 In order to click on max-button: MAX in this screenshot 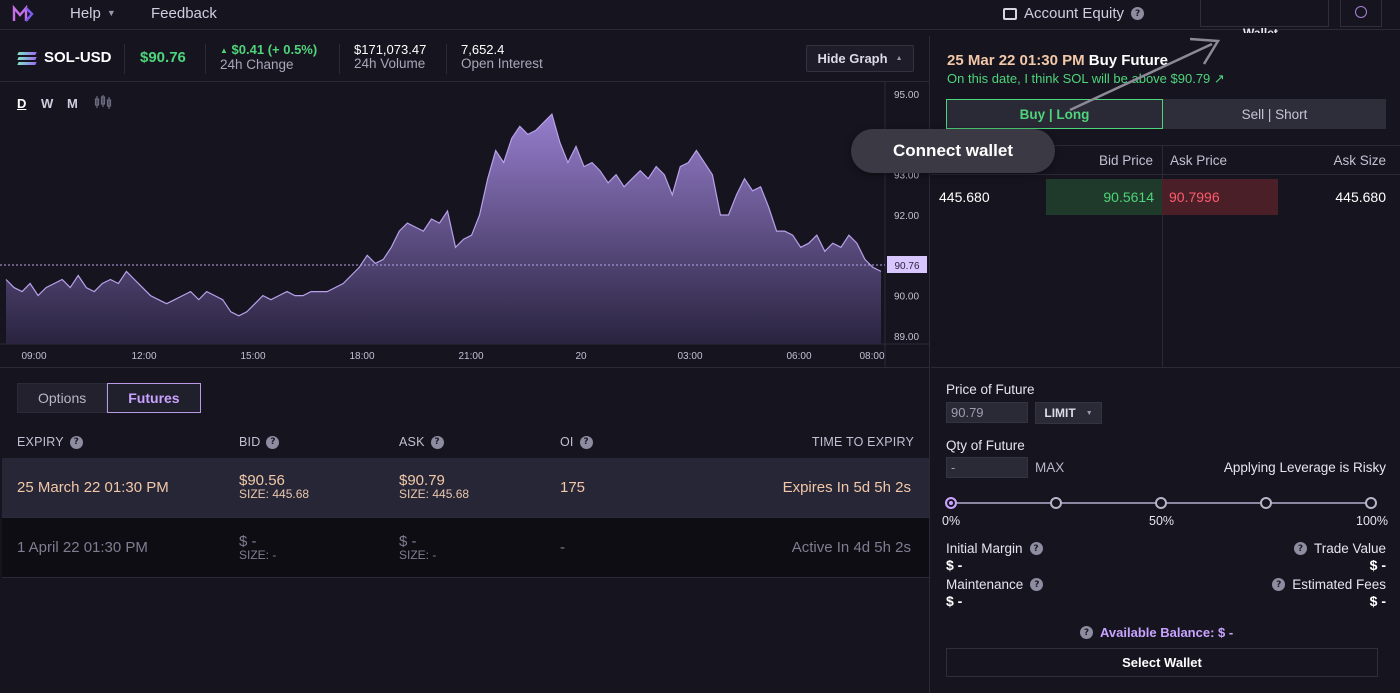, I will do `click(1049, 467)`.